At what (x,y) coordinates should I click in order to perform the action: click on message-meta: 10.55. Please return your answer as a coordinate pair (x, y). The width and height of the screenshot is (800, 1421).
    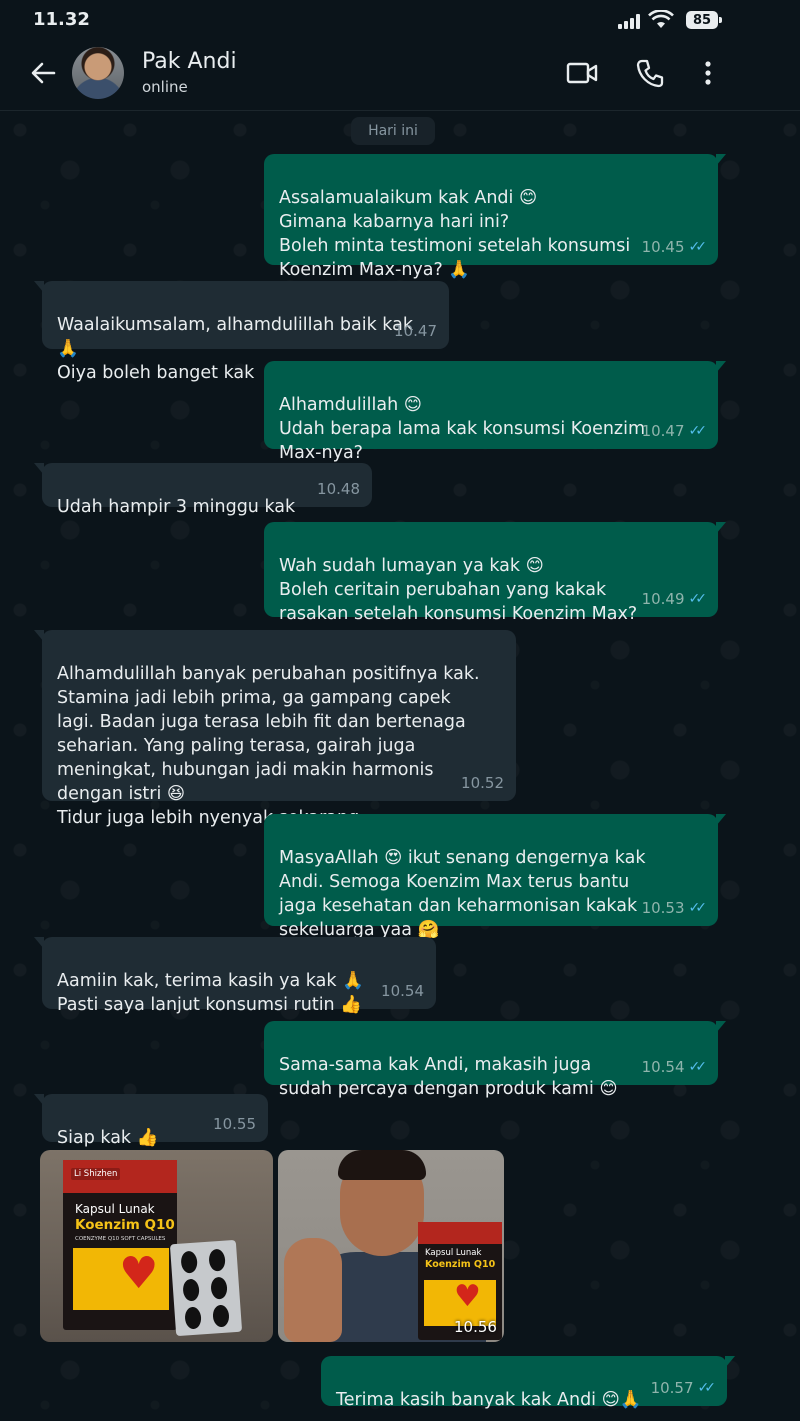
    Looking at the image, I should click on (234, 1124).